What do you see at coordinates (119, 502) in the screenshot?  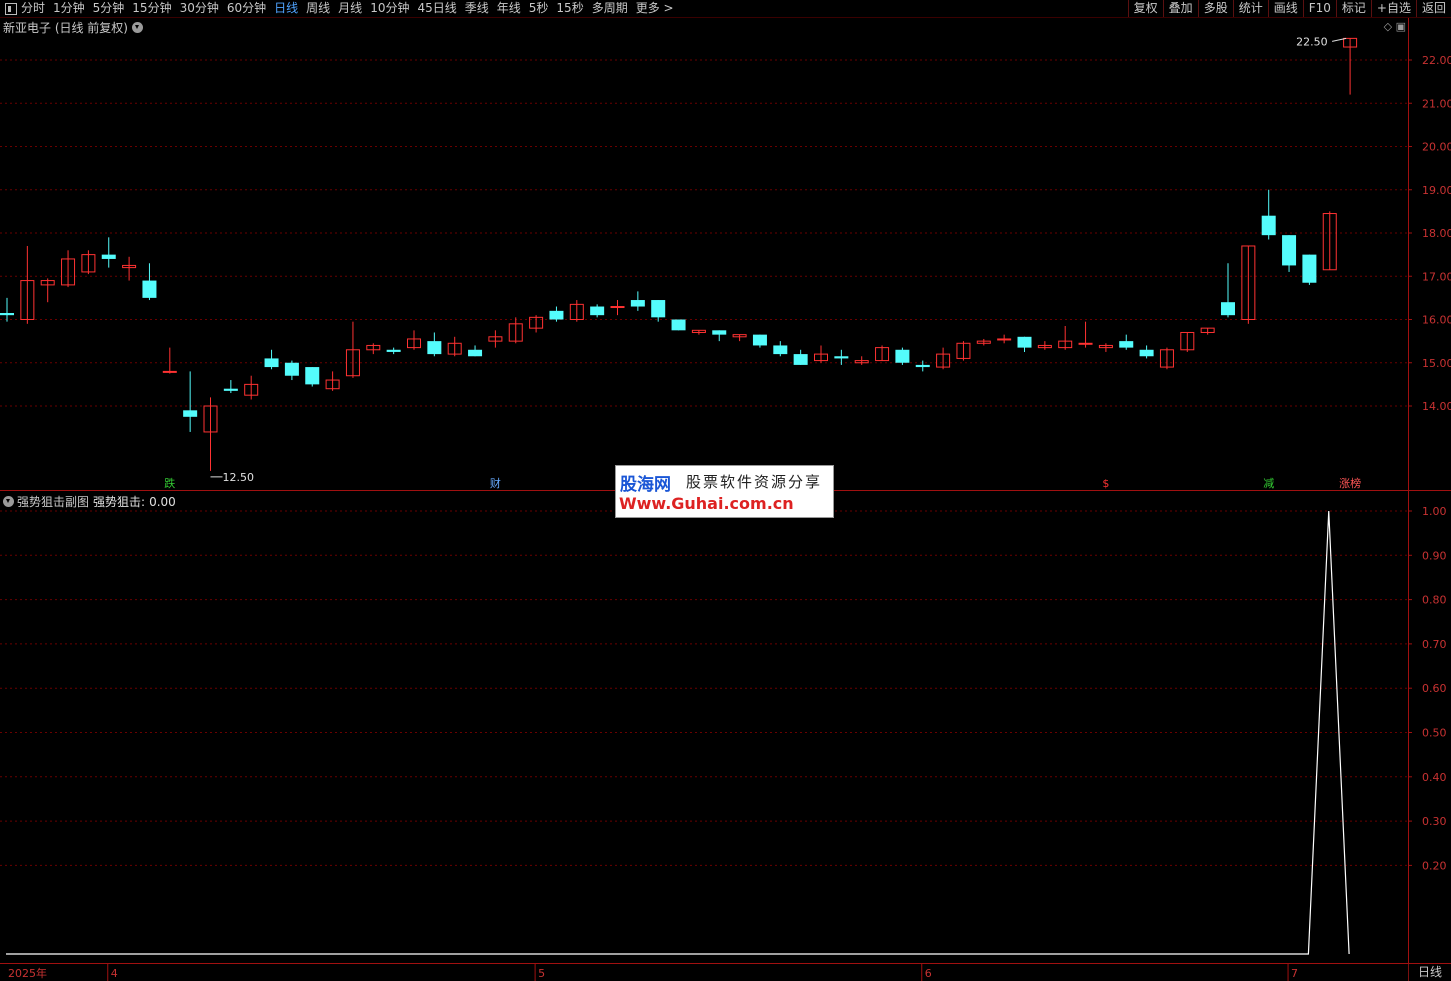 I see `indicator-label: 强势狙击:` at bounding box center [119, 502].